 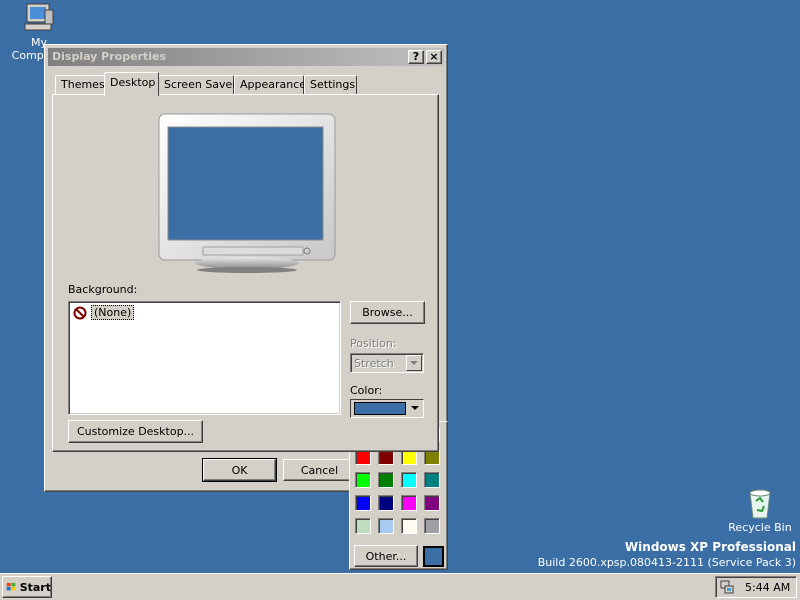 I want to click on system-tray: 5:44 AM, so click(x=756, y=587).